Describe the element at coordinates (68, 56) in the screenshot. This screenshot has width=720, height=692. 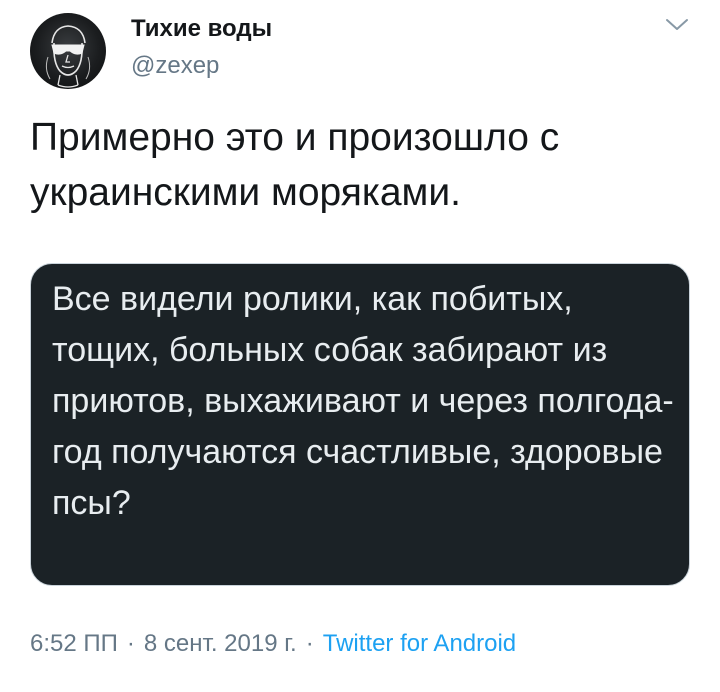
I see `masked-face-icon` at that location.